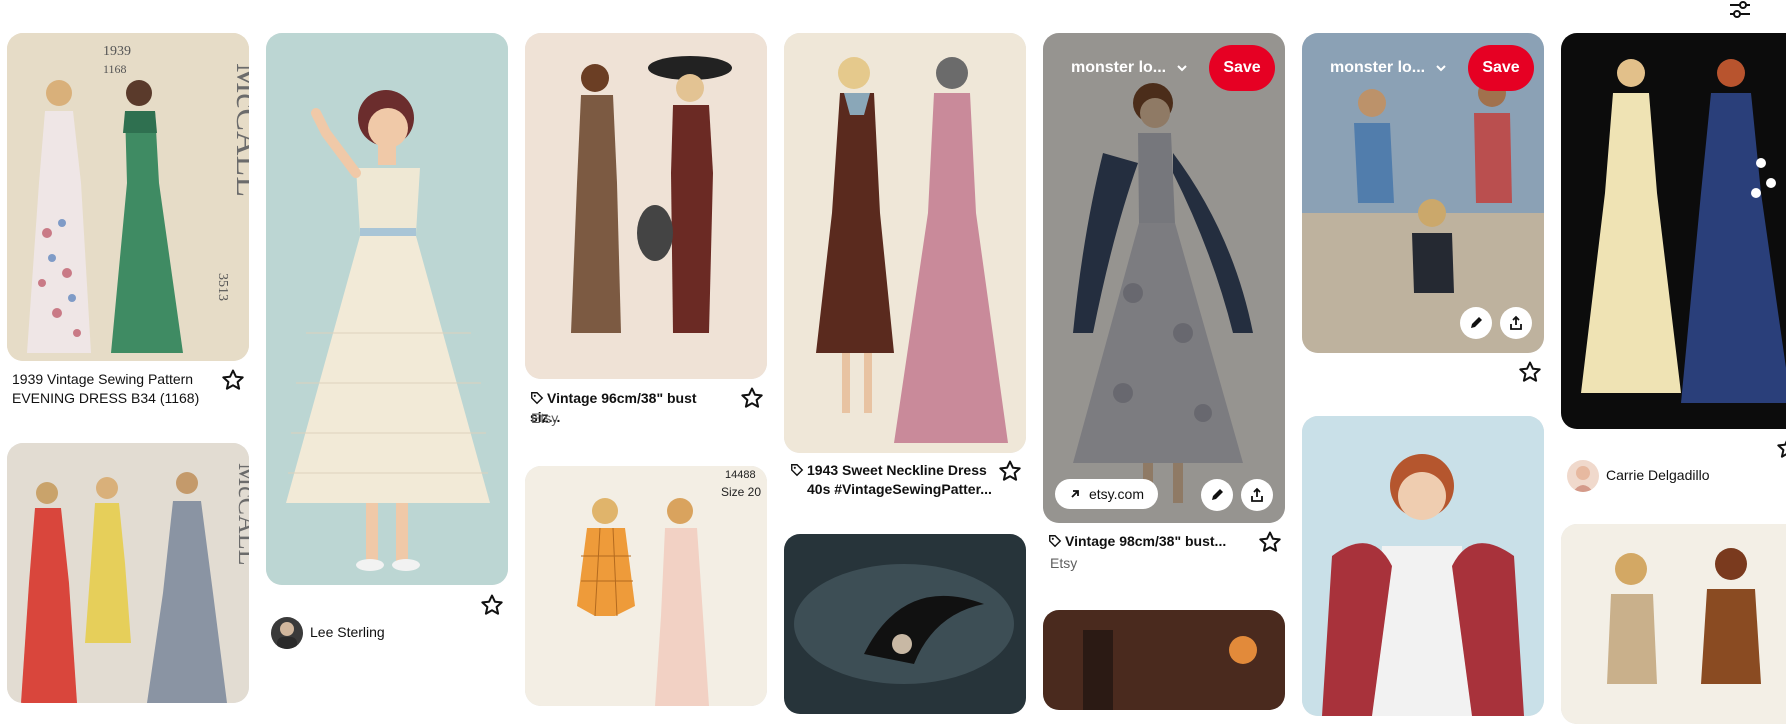 The width and height of the screenshot is (1786, 724). What do you see at coordinates (1673, 231) in the screenshot?
I see `pin-image-black-bg-dresses` at bounding box center [1673, 231].